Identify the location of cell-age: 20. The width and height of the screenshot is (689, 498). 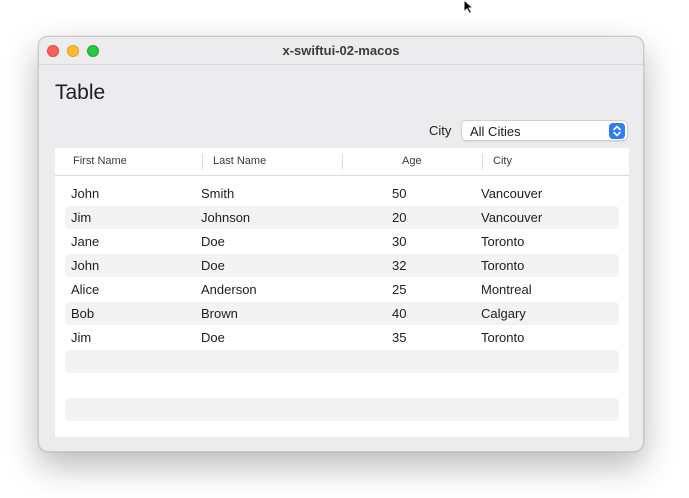
(399, 217).